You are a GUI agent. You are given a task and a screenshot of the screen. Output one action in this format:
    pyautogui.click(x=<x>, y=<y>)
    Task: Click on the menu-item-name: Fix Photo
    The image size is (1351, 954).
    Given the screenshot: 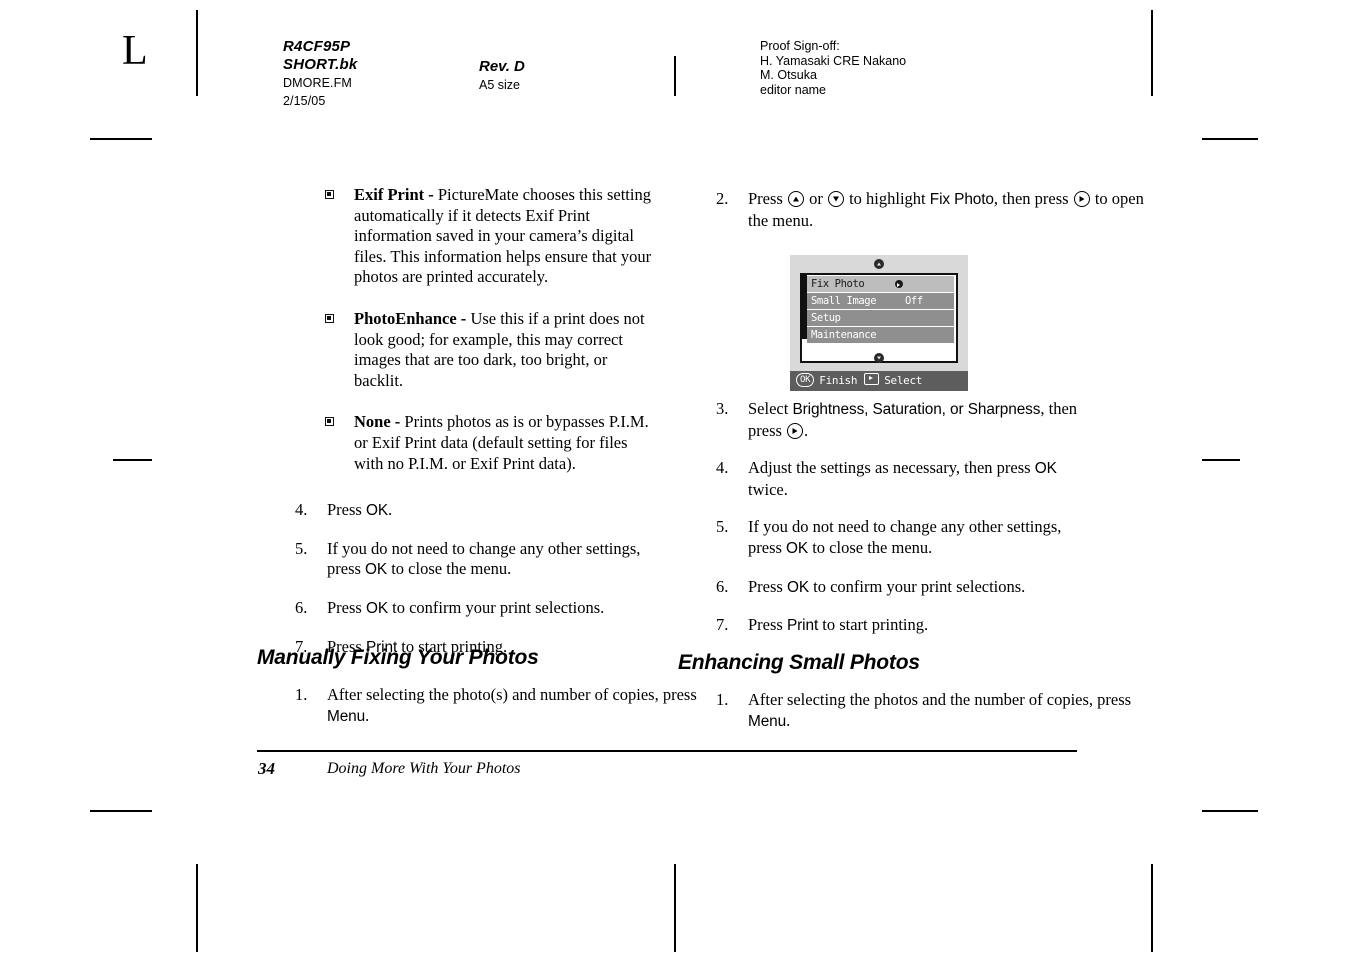 What is the action you would take?
    pyautogui.click(x=961, y=199)
    